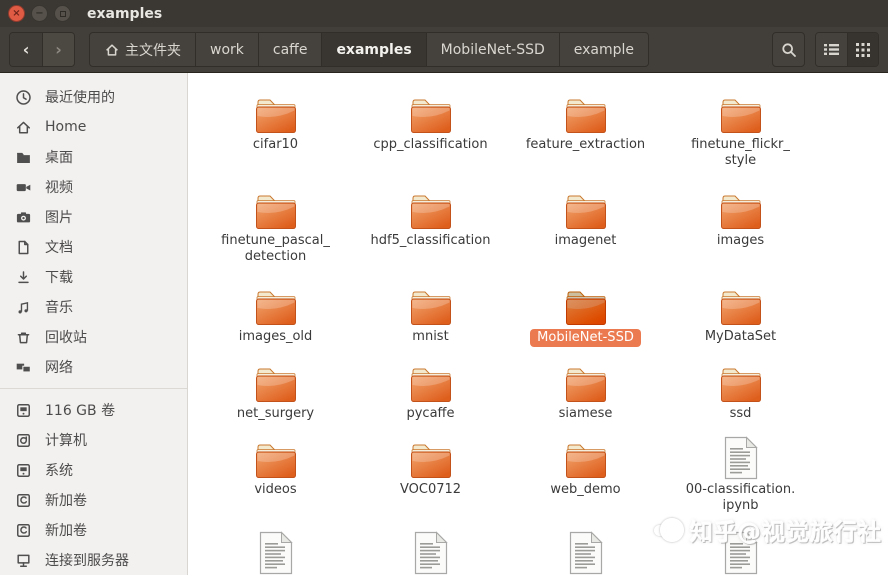  What do you see at coordinates (275, 313) in the screenshot?
I see `file-item-images_old: images_old` at bounding box center [275, 313].